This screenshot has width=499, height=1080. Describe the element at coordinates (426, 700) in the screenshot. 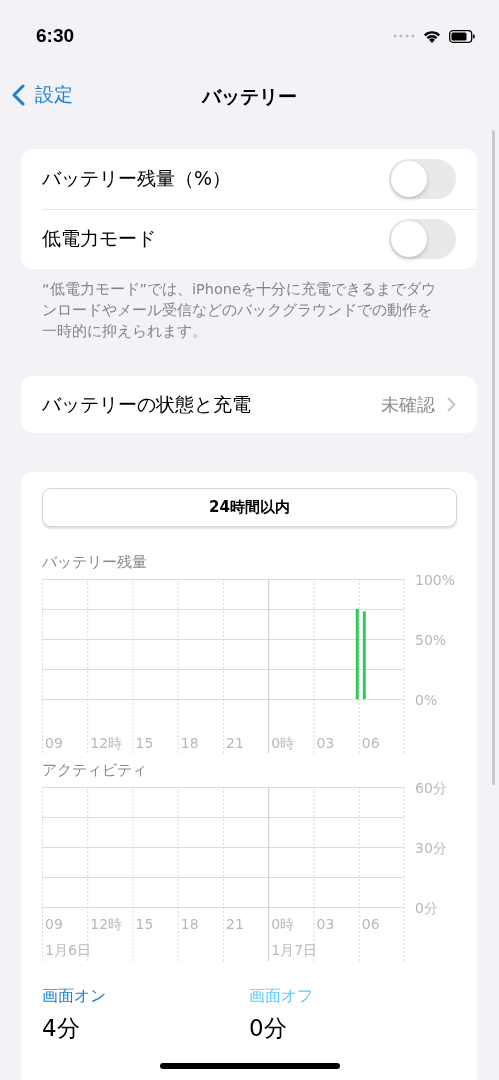

I see `axis-label: 0%` at that location.